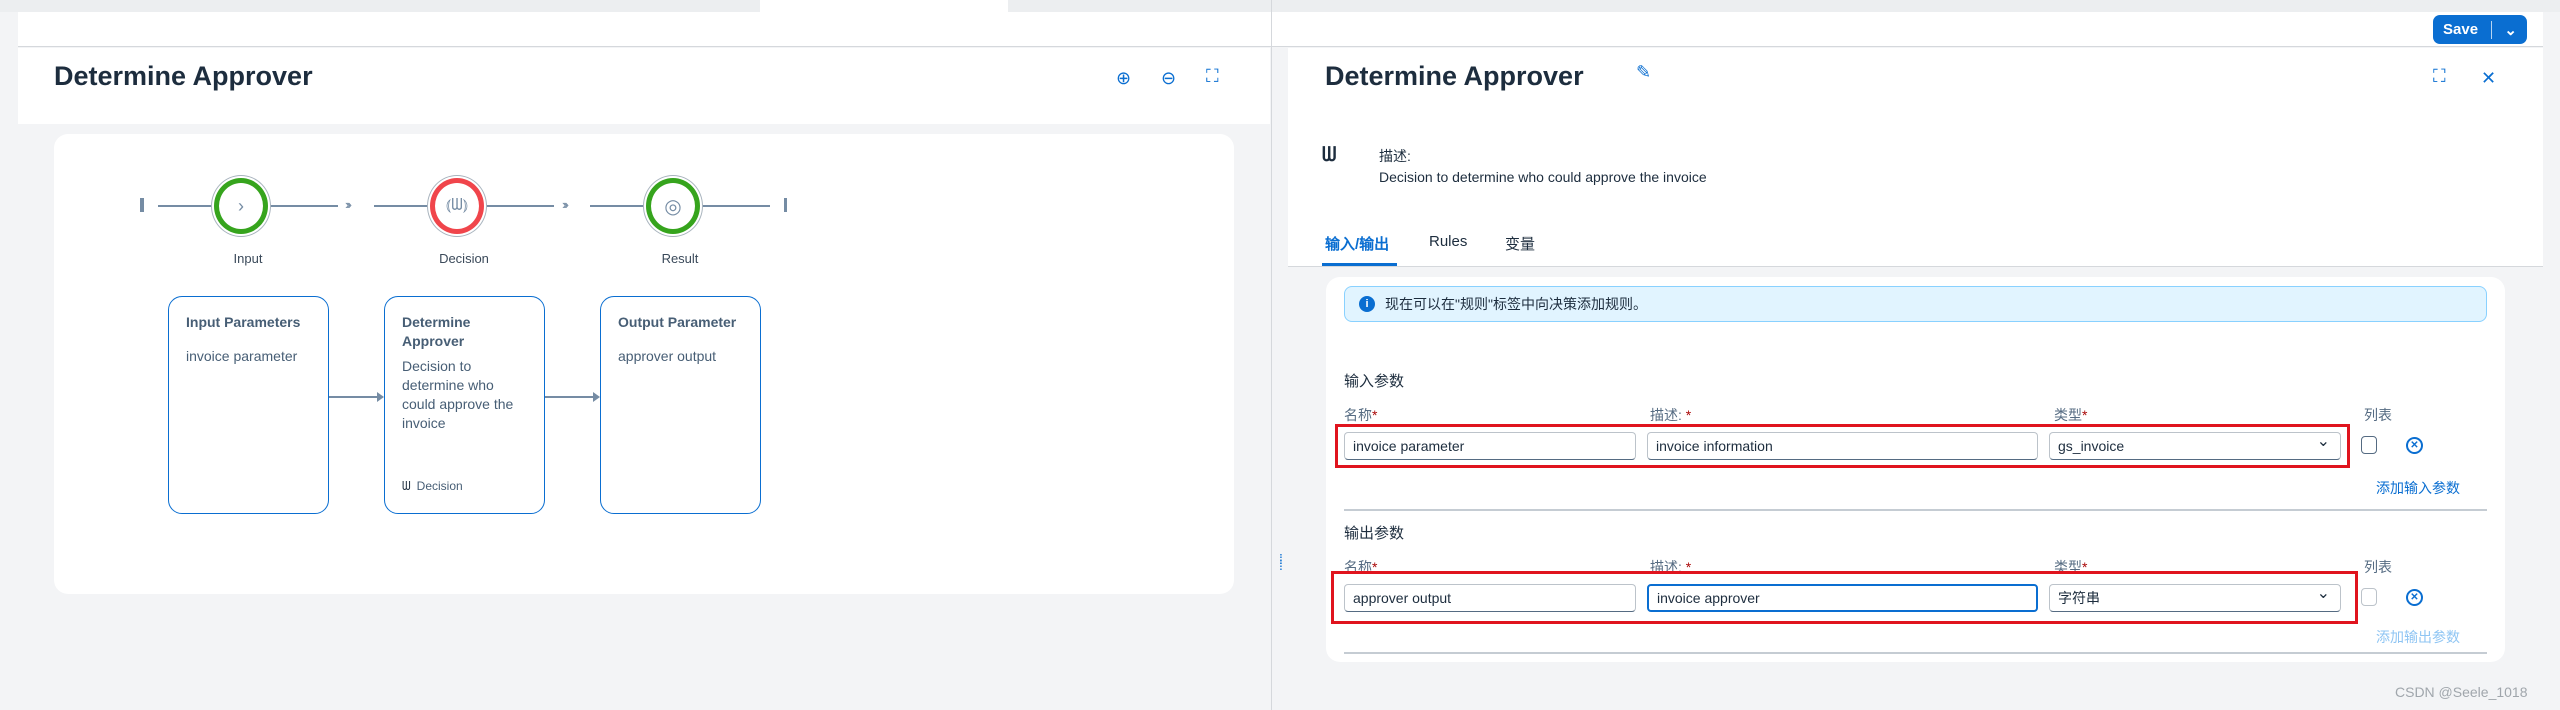  What do you see at coordinates (884, 6) in the screenshot?
I see `active-tab` at bounding box center [884, 6].